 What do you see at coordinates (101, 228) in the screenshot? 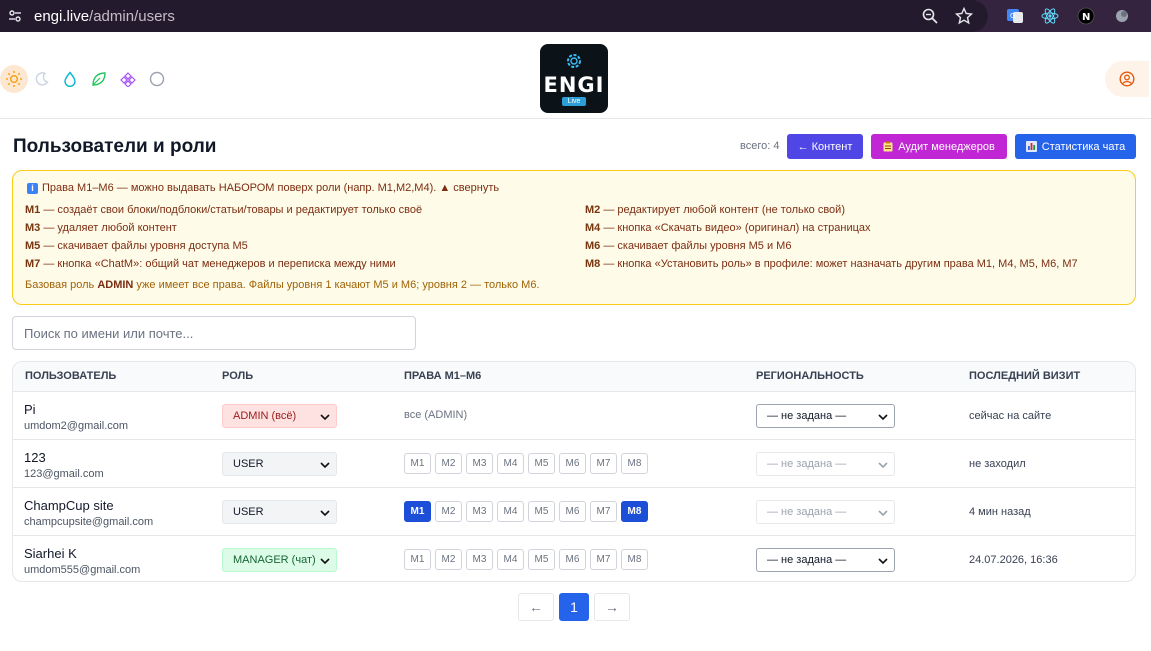
I see `perm-m3: M3 — удаляет любой контент` at bounding box center [101, 228].